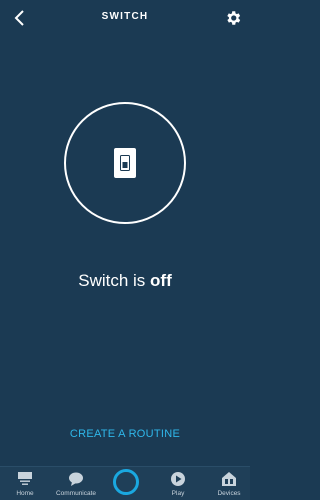 The width and height of the screenshot is (320, 500). I want to click on play-icon, so click(178, 479).